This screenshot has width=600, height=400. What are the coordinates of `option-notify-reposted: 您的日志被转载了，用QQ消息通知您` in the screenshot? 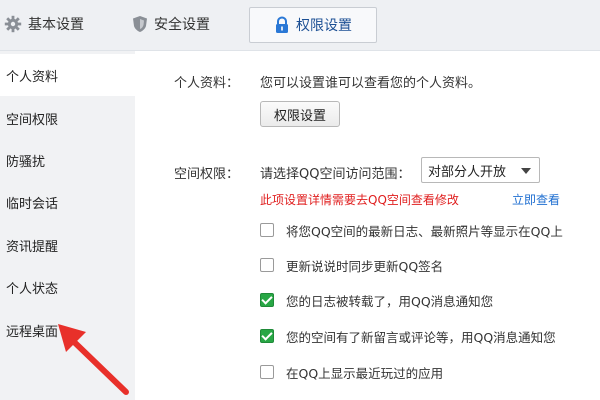 It's located at (376, 300).